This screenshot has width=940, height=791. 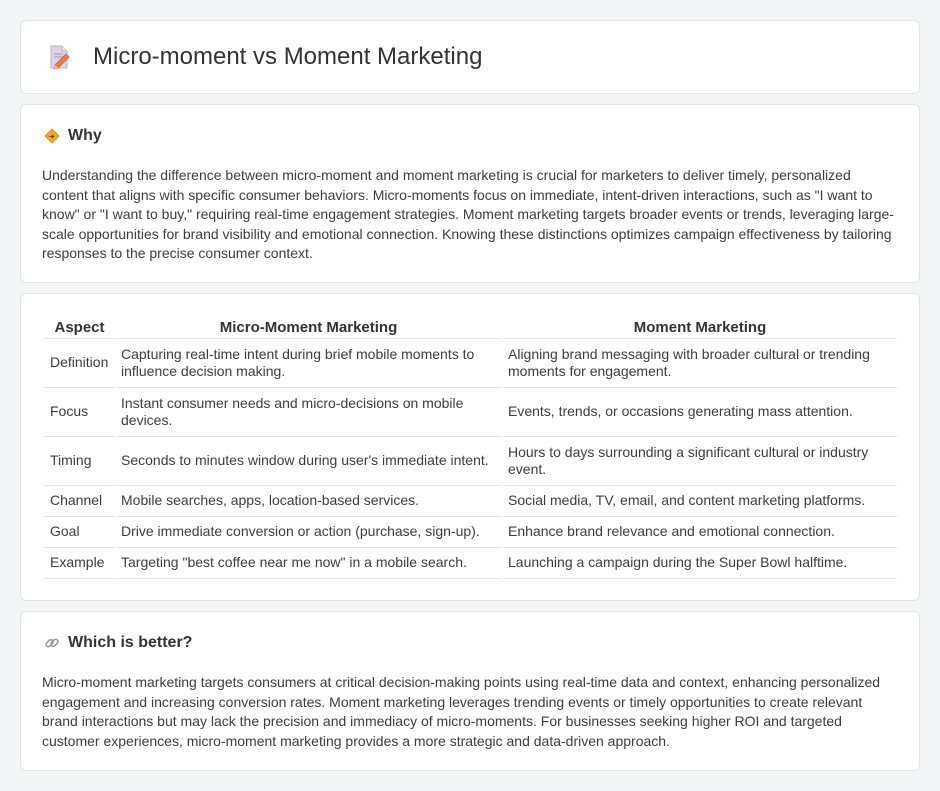 What do you see at coordinates (85, 135) in the screenshot?
I see `why-title: Why` at bounding box center [85, 135].